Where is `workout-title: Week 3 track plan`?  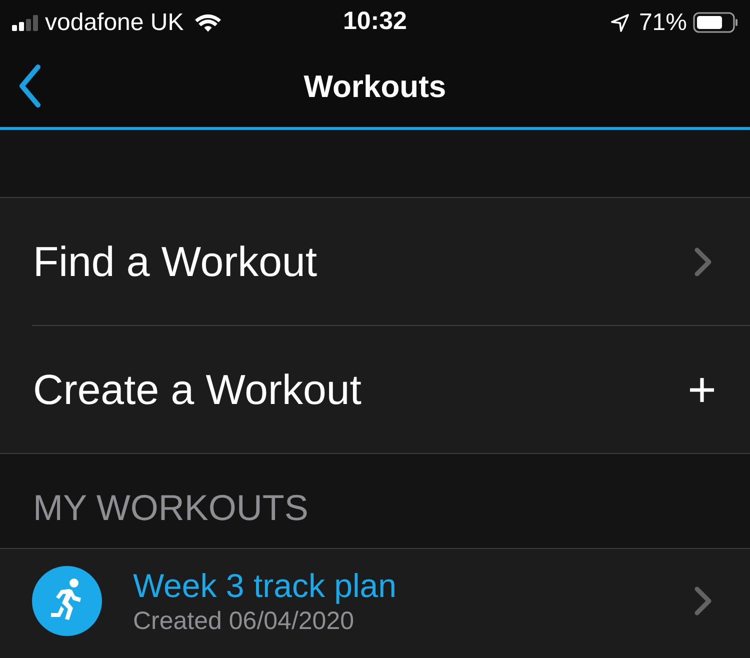 workout-title: Week 3 track plan is located at coordinates (265, 585).